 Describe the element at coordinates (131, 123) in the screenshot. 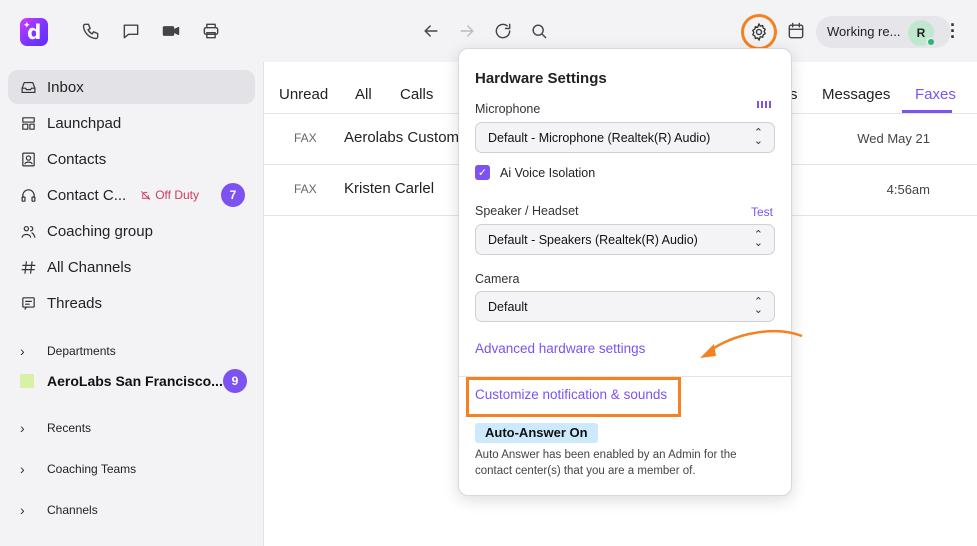

I see `sidebar-item-launchpad: Launchpad` at that location.